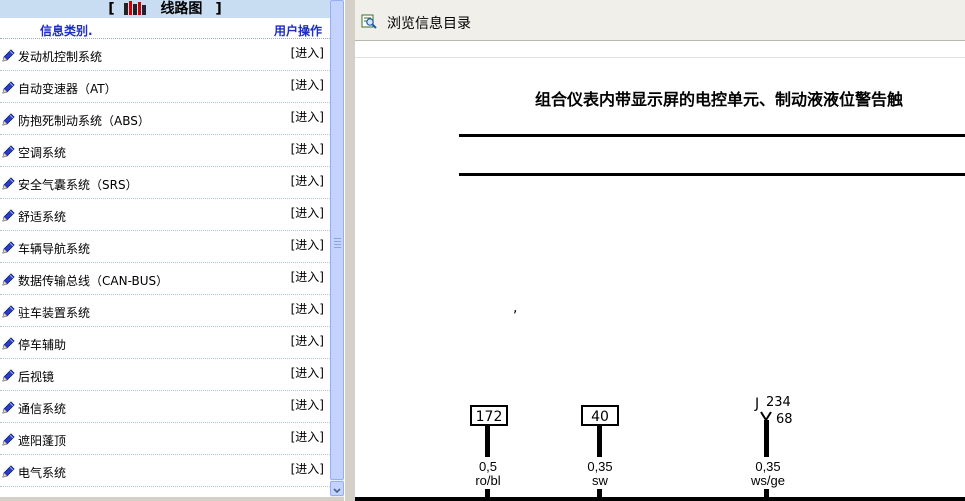  Describe the element at coordinates (42, 440) in the screenshot. I see `category-label: 遮阳蓬顶` at that location.